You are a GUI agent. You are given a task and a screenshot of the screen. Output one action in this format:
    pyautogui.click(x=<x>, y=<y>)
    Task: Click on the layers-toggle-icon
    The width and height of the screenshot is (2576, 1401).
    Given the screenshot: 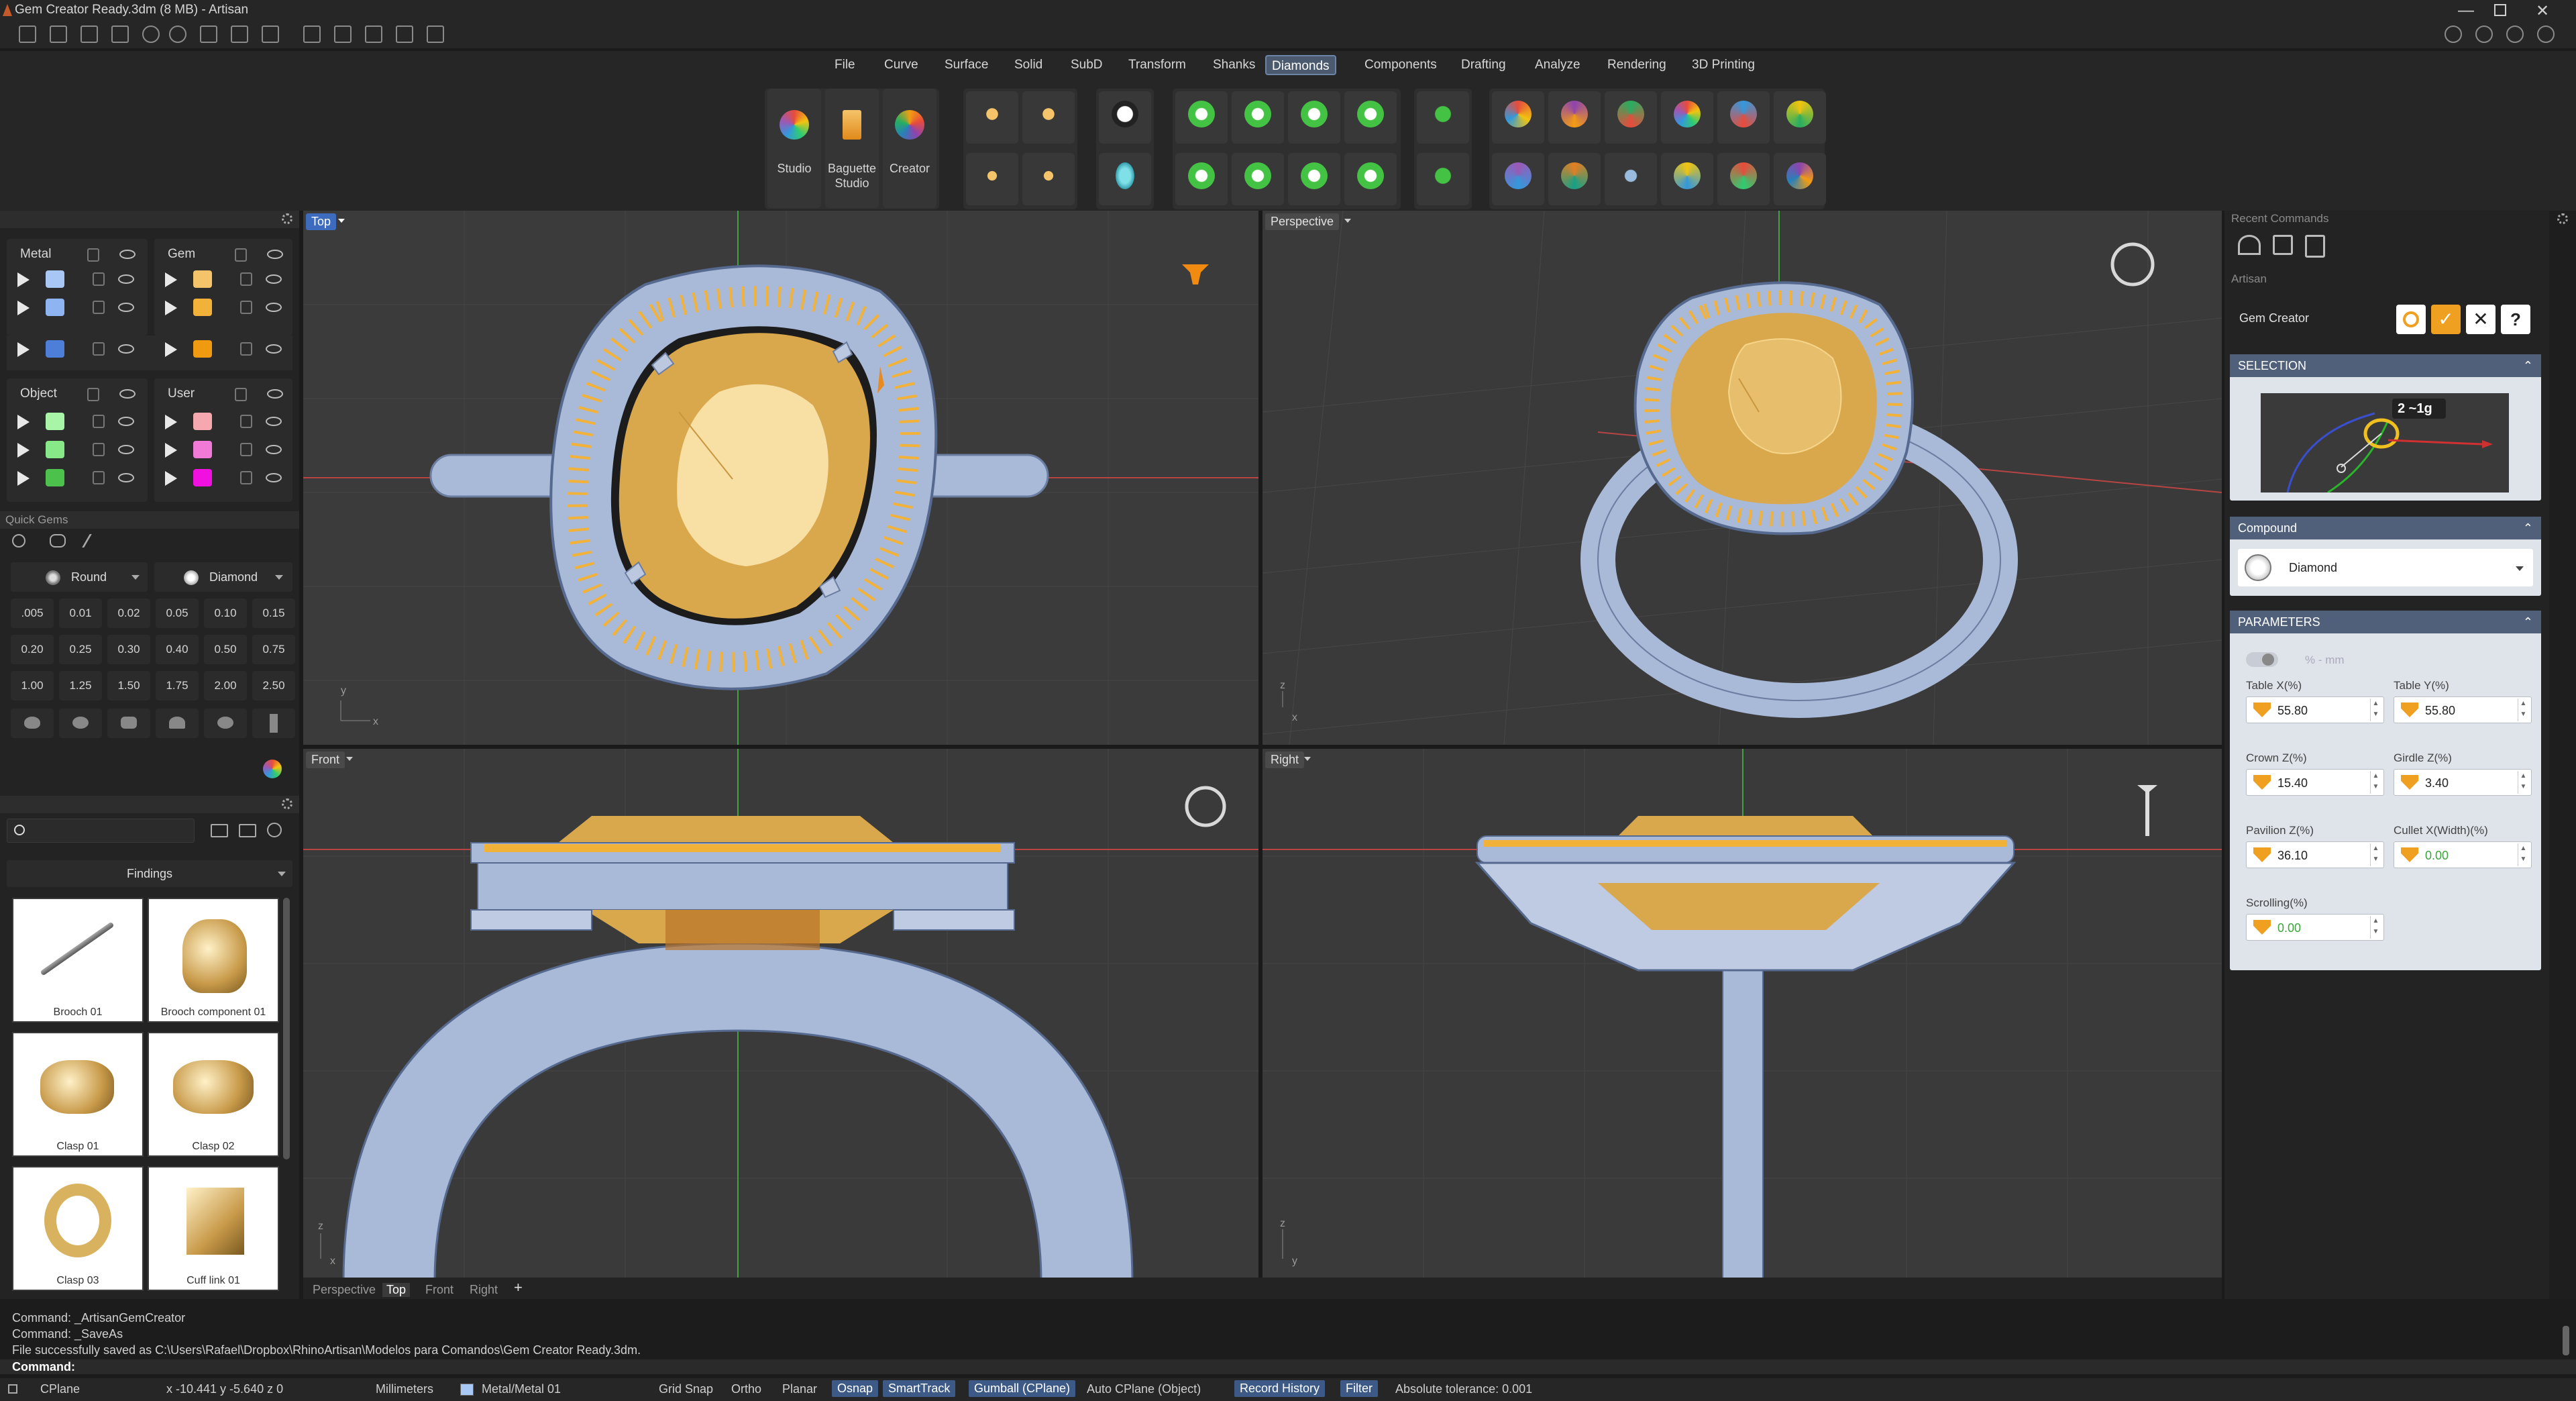 What is the action you would take?
    pyautogui.click(x=2484, y=34)
    